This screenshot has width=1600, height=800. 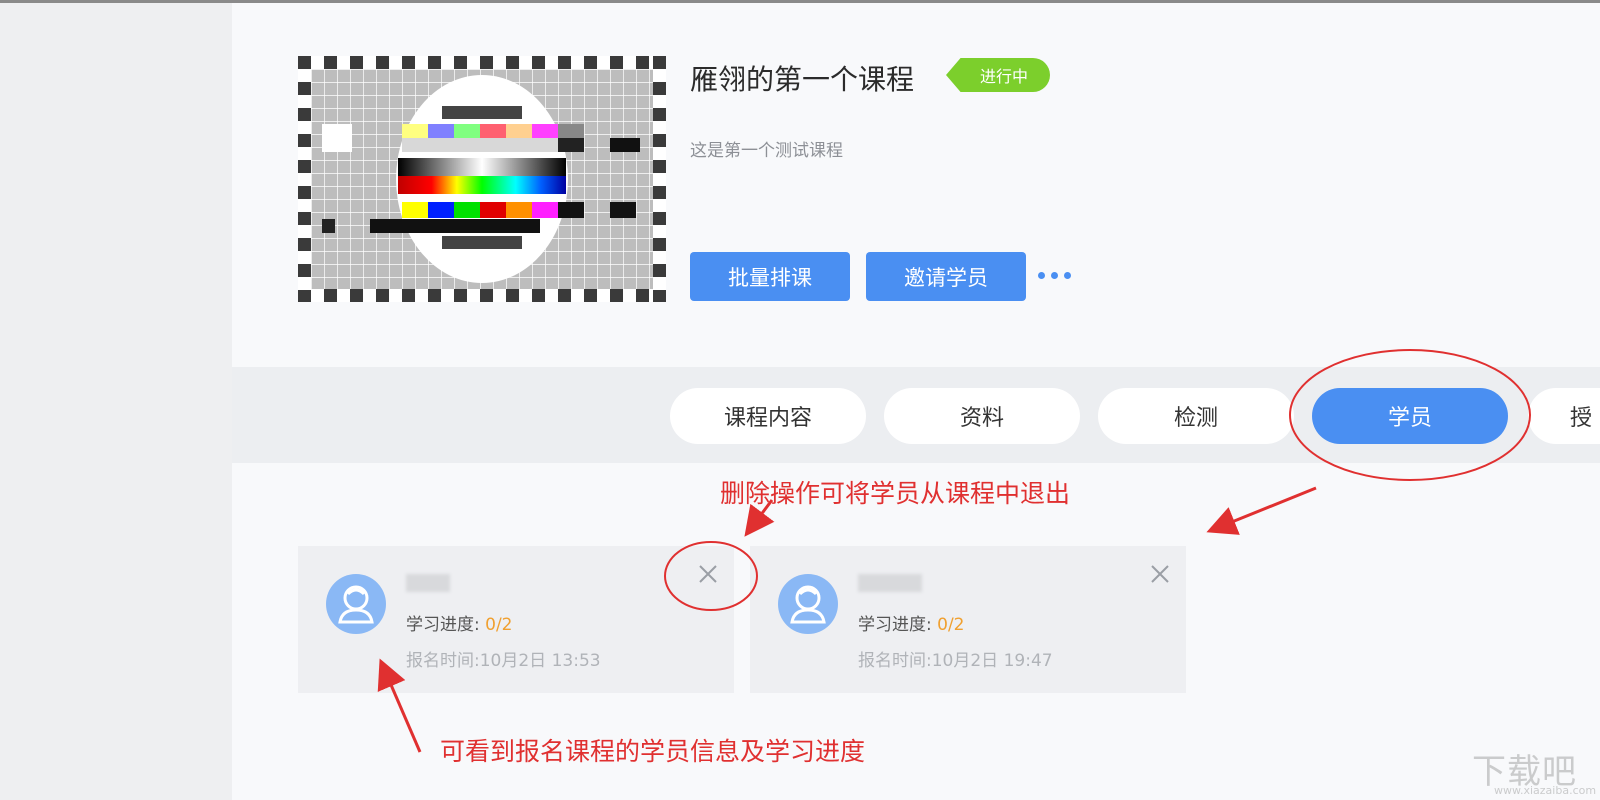 What do you see at coordinates (982, 416) in the screenshot?
I see `tab-materials: 资料` at bounding box center [982, 416].